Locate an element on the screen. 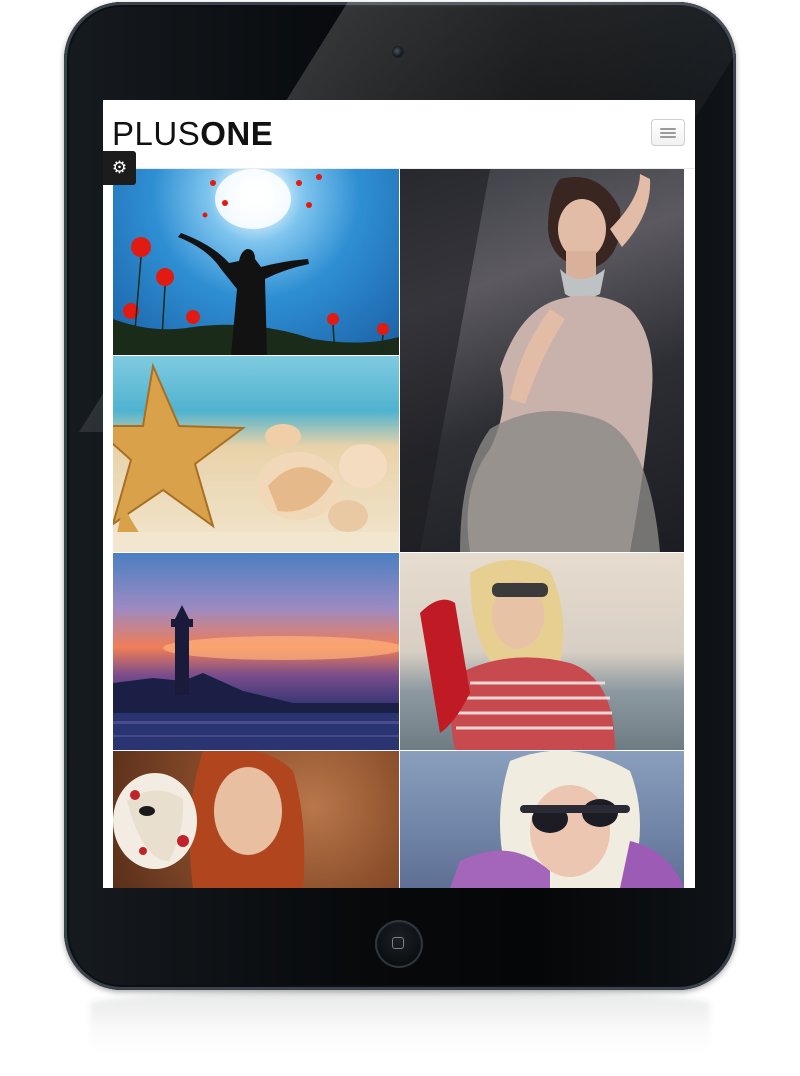 The width and height of the screenshot is (800, 1076). blonde-sunglasses-model-image is located at coordinates (567, 819).